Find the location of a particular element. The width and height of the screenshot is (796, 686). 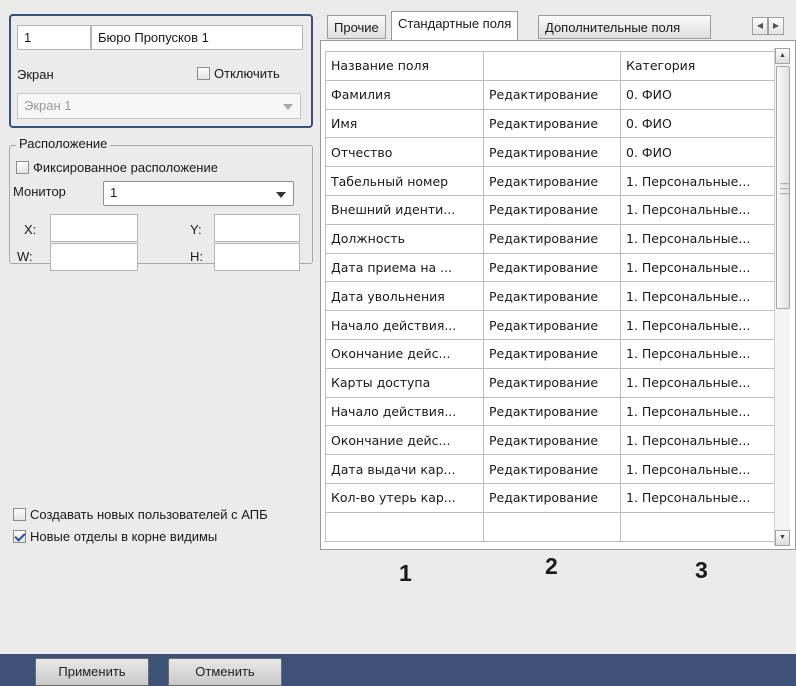

screen-select: Экран 1 is located at coordinates (159, 106).